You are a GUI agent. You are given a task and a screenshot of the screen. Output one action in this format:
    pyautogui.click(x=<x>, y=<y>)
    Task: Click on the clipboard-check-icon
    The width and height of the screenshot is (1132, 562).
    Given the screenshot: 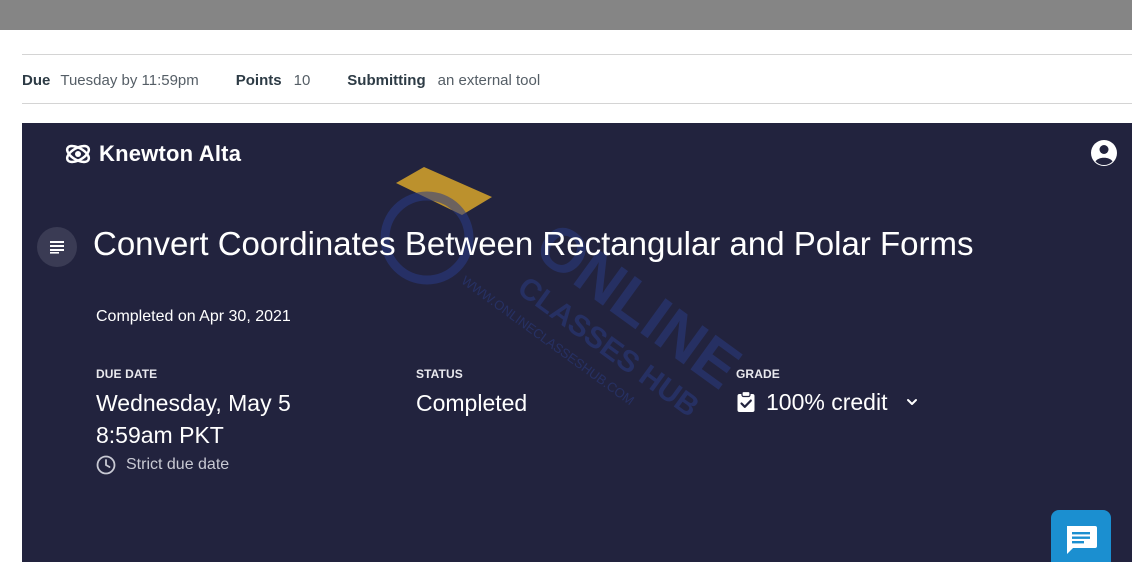 What is the action you would take?
    pyautogui.click(x=746, y=401)
    